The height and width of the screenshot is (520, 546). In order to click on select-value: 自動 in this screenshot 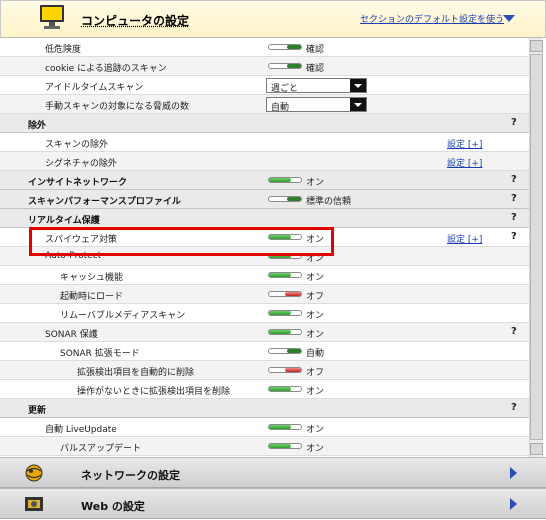, I will do `click(280, 108)`.